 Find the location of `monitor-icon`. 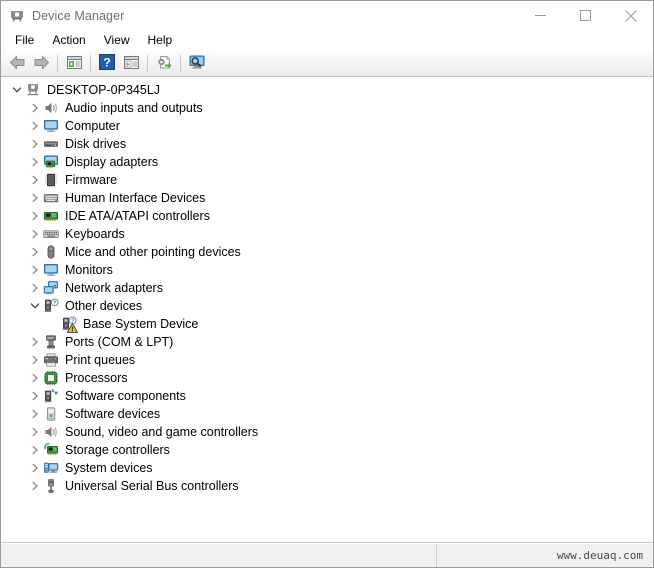

monitor-icon is located at coordinates (51, 270).